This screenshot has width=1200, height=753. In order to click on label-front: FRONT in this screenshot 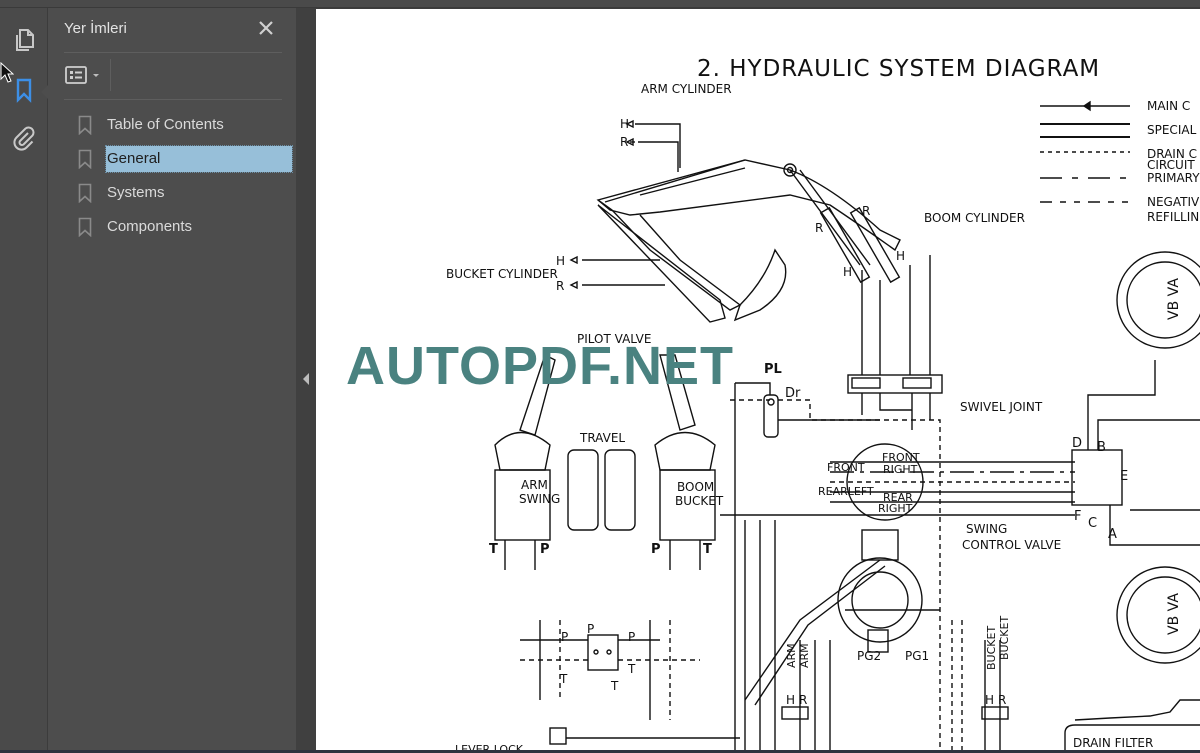, I will do `click(846, 467)`.